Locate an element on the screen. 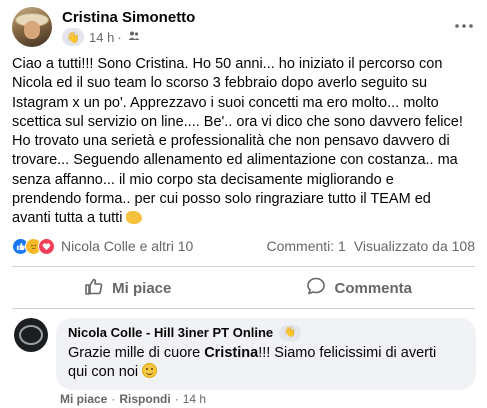 This screenshot has height=408, width=487. views-count: Visualizzato da 108 is located at coordinates (414, 246).